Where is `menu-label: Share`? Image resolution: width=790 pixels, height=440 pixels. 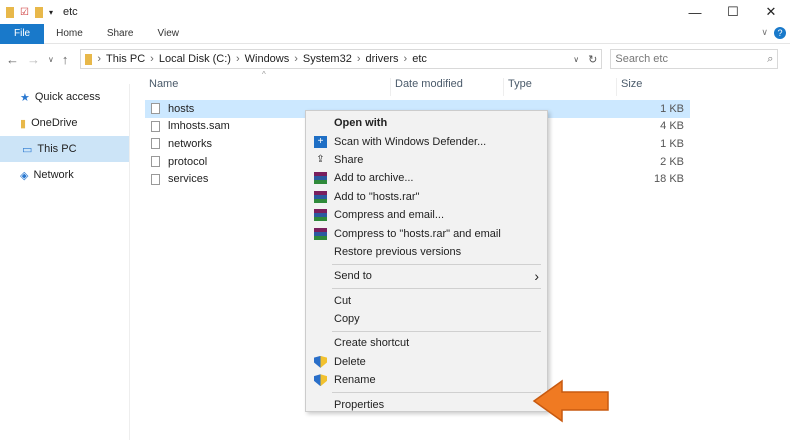
menu-label: Share is located at coordinates (349, 159).